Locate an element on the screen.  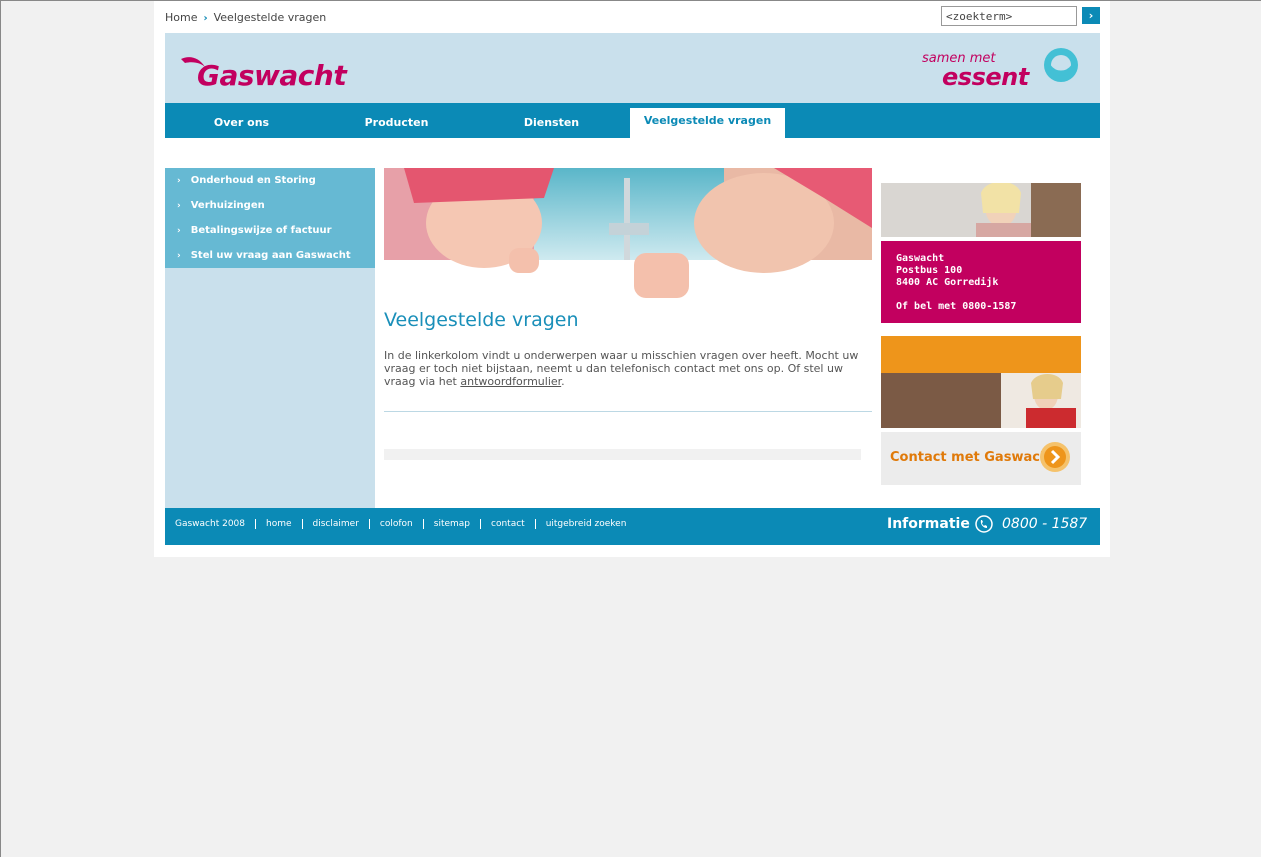
breadcrumb-current: Veelgestelde vragen is located at coordinates (270, 17).